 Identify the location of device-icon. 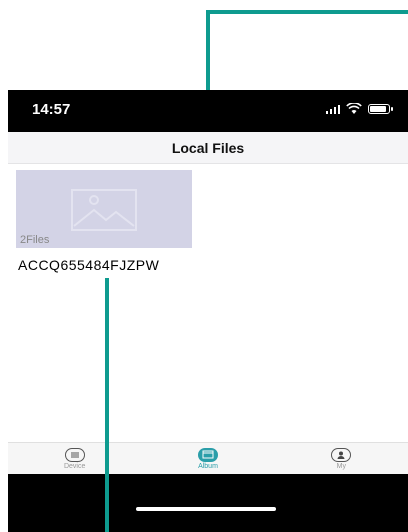
(74, 454).